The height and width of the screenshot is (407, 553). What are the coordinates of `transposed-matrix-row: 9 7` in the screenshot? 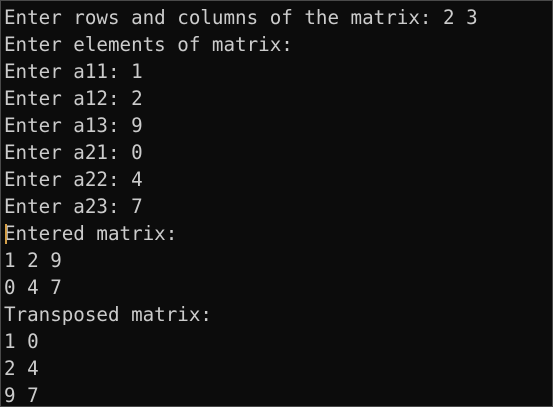 It's located at (21, 395).